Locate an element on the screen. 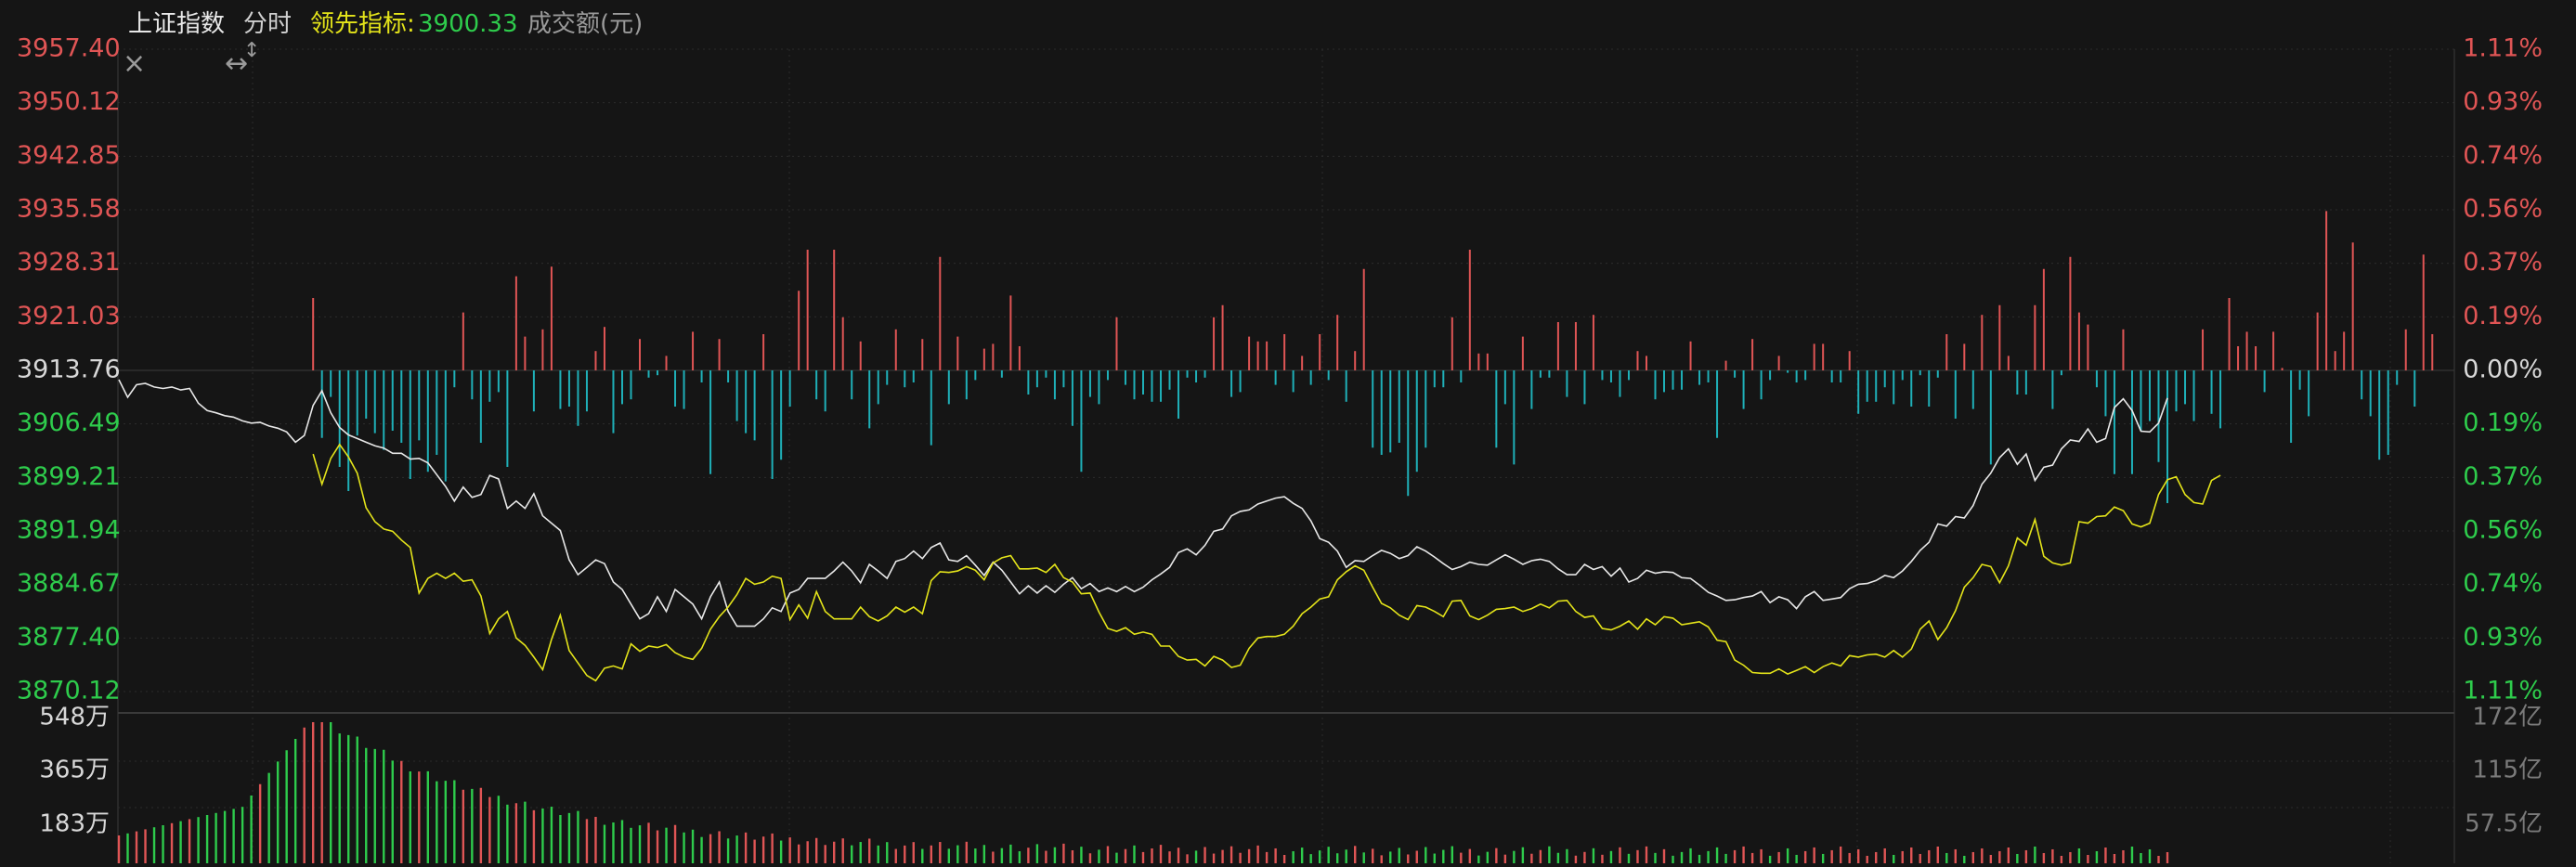 This screenshot has height=867, width=2576. price-tick-label: 3891.94 is located at coordinates (69, 530).